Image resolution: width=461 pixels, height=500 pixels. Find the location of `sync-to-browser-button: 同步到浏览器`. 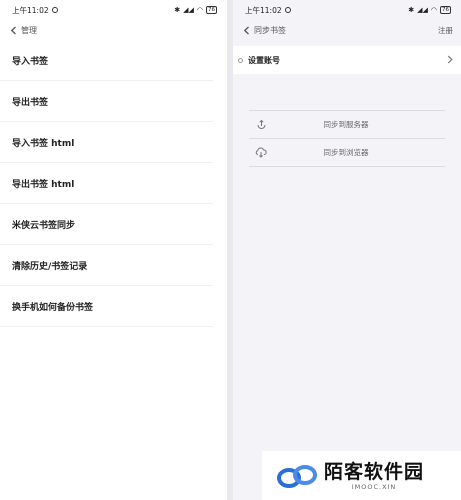

sync-to-browser-button: 同步到浏览器 is located at coordinates (347, 153).